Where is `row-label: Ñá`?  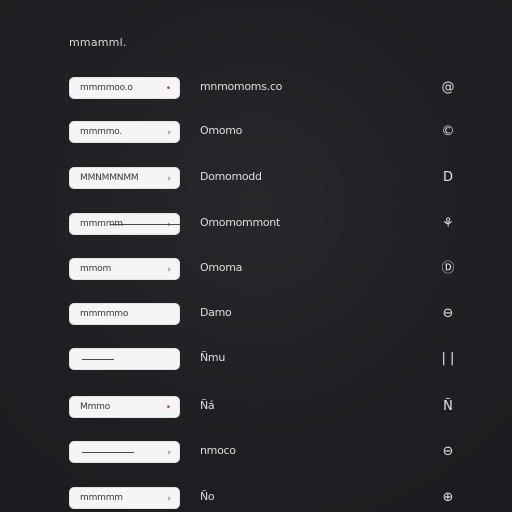 row-label: Ñá is located at coordinates (207, 405).